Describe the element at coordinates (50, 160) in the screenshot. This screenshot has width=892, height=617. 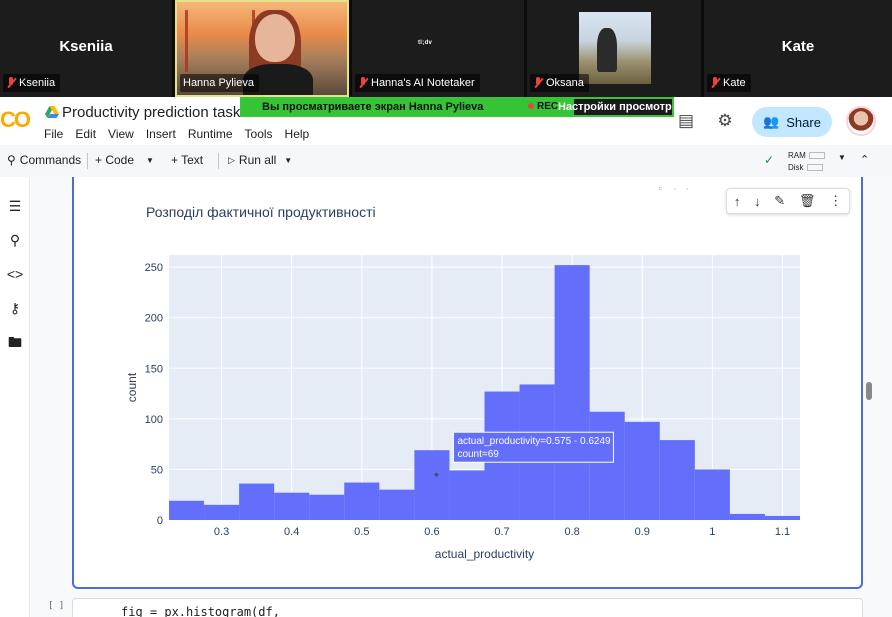
I see `commands-label: Commands` at that location.